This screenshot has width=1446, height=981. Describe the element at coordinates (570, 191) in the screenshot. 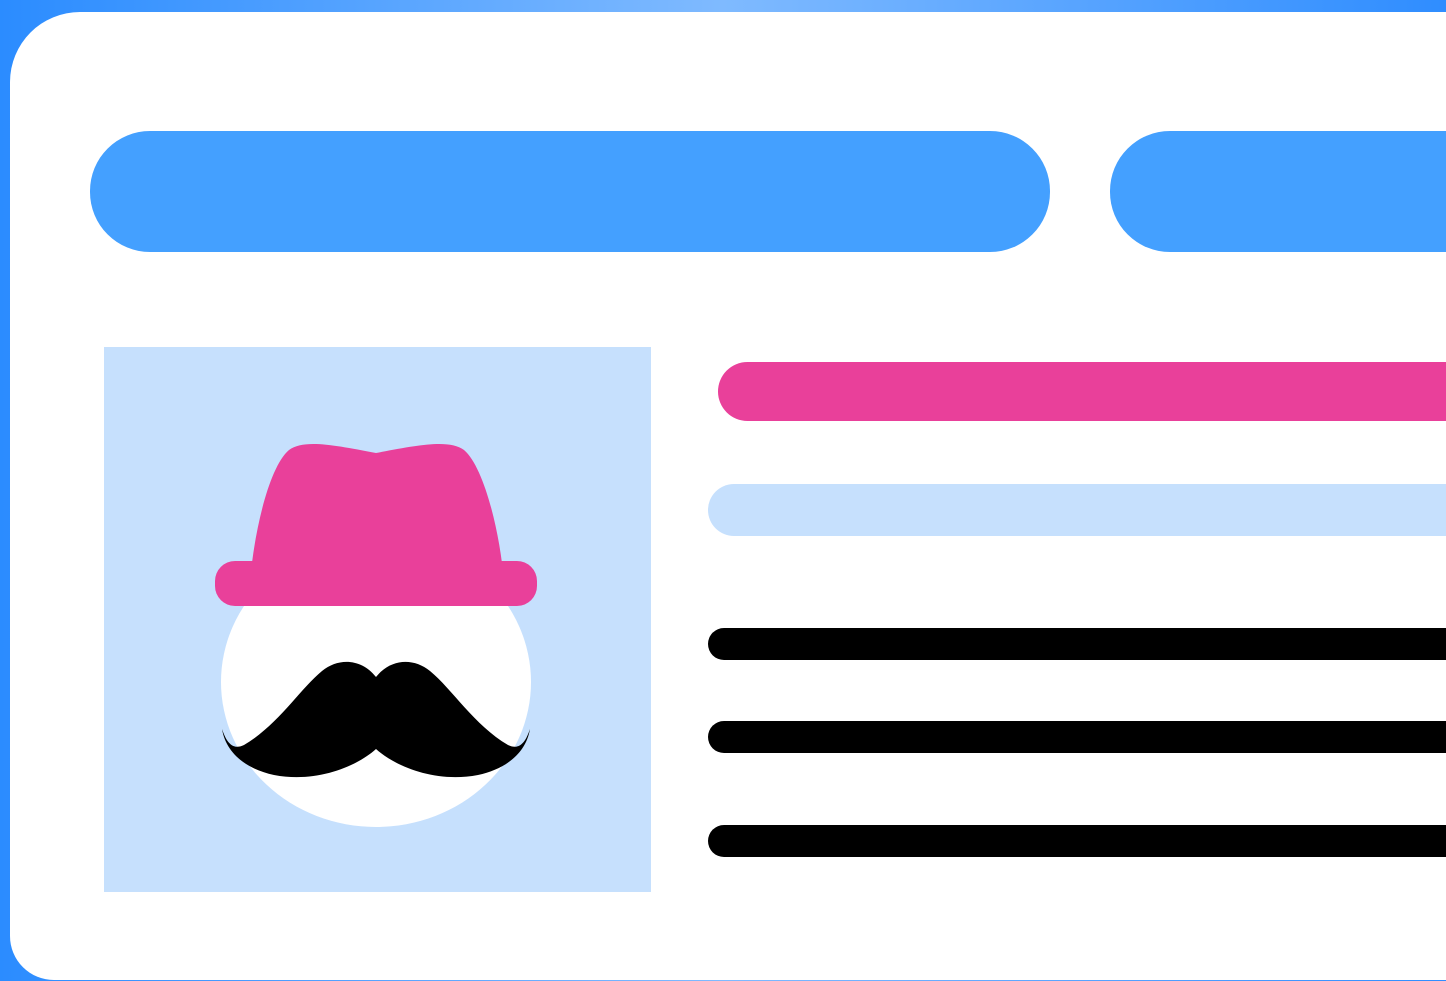

I see `header-bar-primary` at that location.